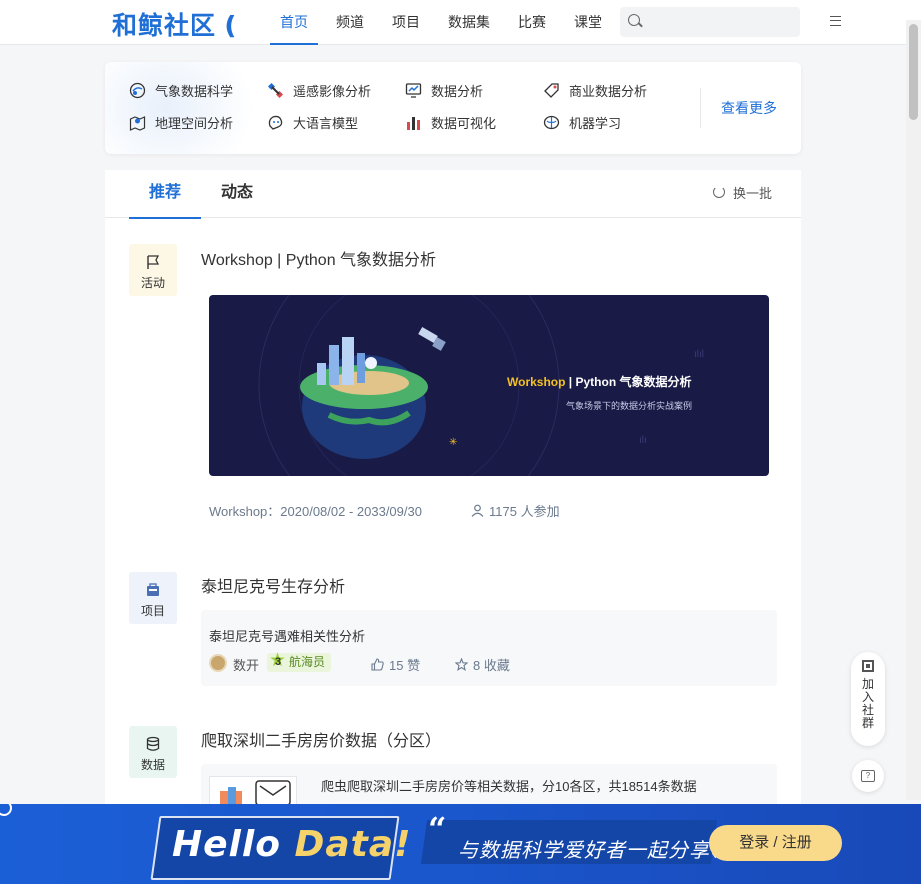 The height and width of the screenshot is (884, 921). Describe the element at coordinates (294, 22) in the screenshot. I see `nav-home: 首页` at that location.